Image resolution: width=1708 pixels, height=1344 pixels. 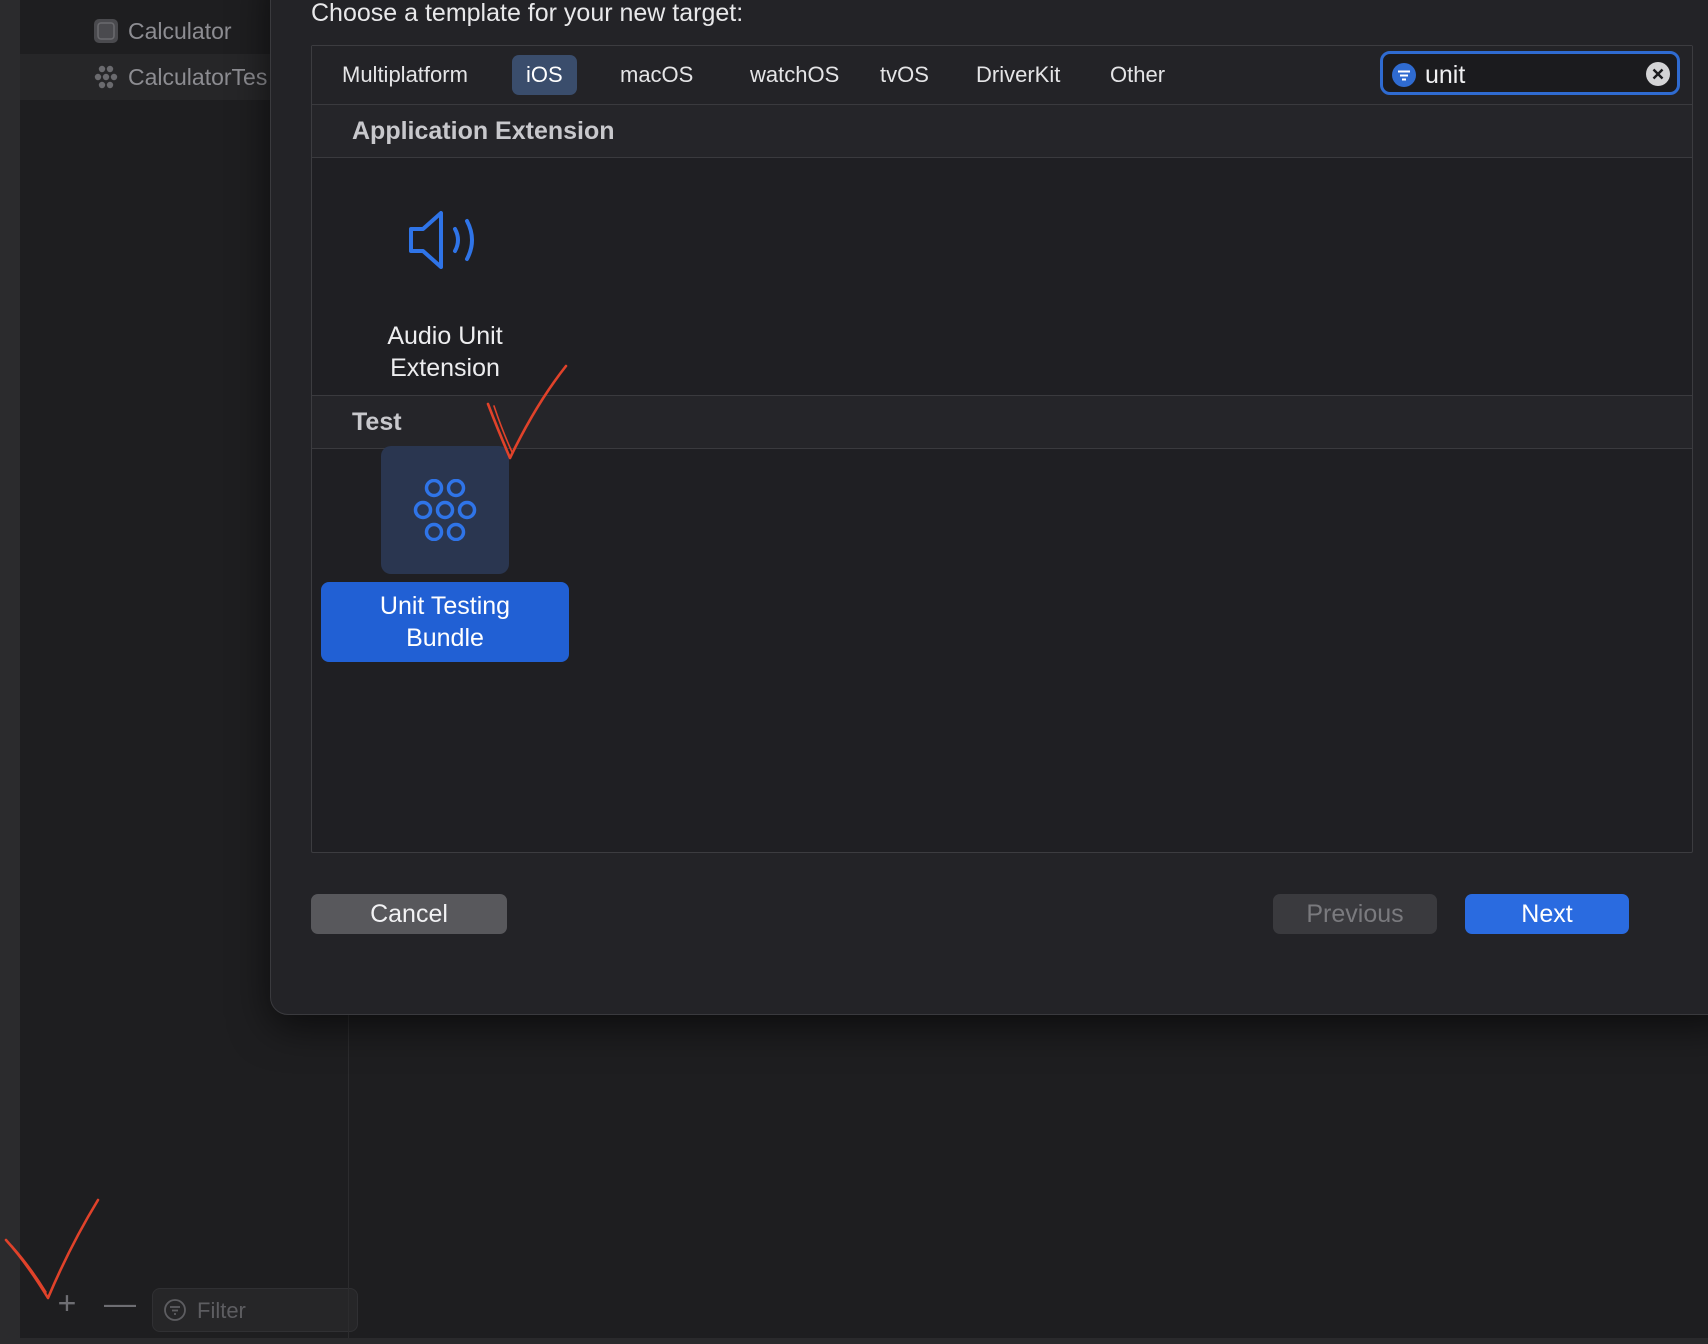 What do you see at coordinates (377, 422) in the screenshot?
I see `section-title: Test` at bounding box center [377, 422].